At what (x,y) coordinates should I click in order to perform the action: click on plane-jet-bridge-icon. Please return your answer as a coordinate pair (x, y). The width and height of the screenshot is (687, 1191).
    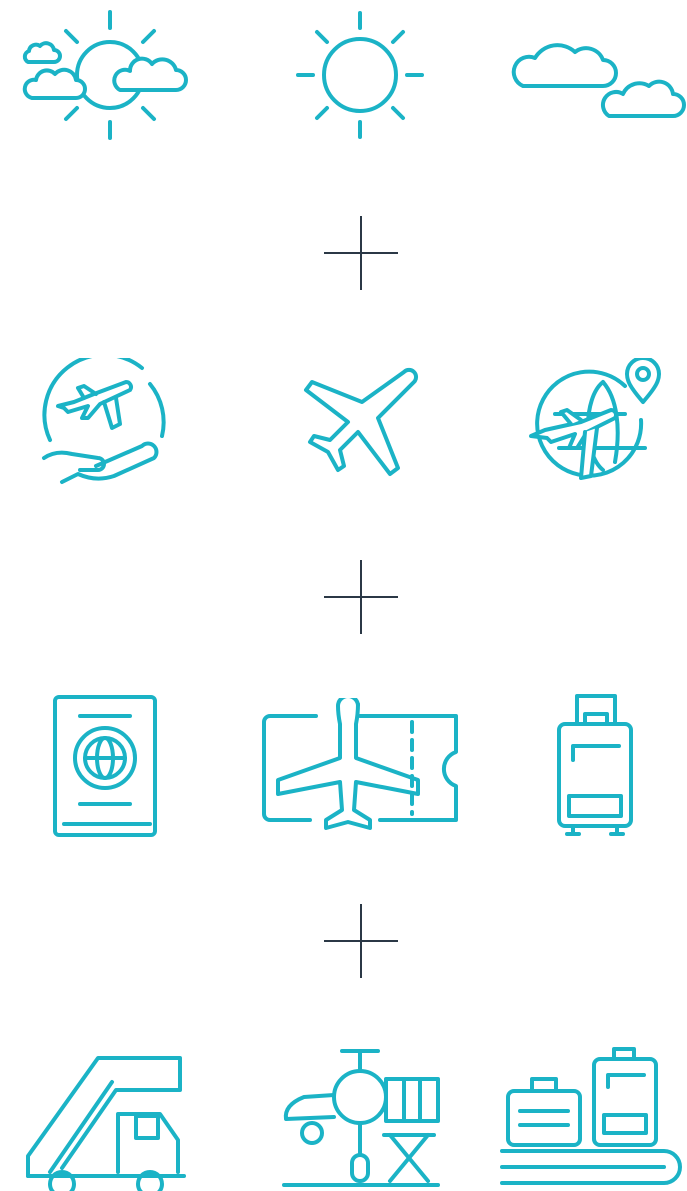
    Looking at the image, I should click on (361, 1118).